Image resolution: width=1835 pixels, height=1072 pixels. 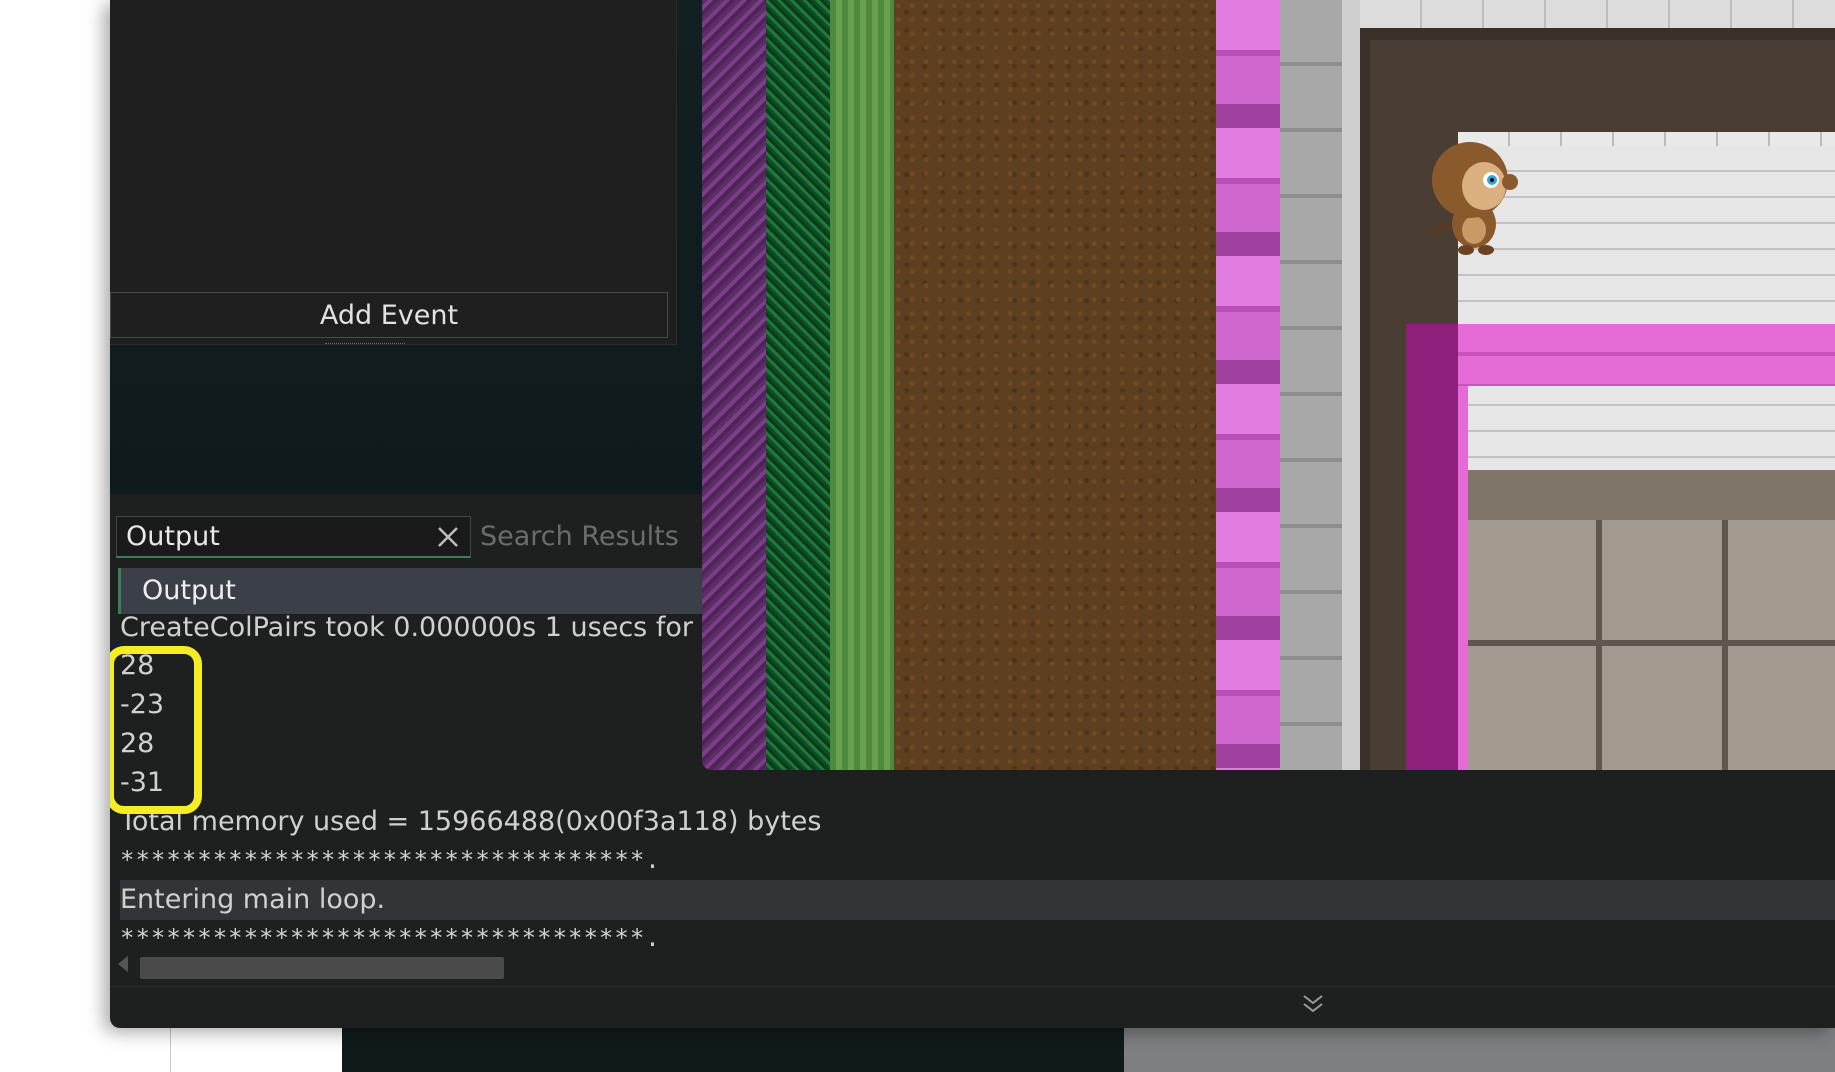 What do you see at coordinates (365, 345) in the screenshot?
I see `resize-handle` at bounding box center [365, 345].